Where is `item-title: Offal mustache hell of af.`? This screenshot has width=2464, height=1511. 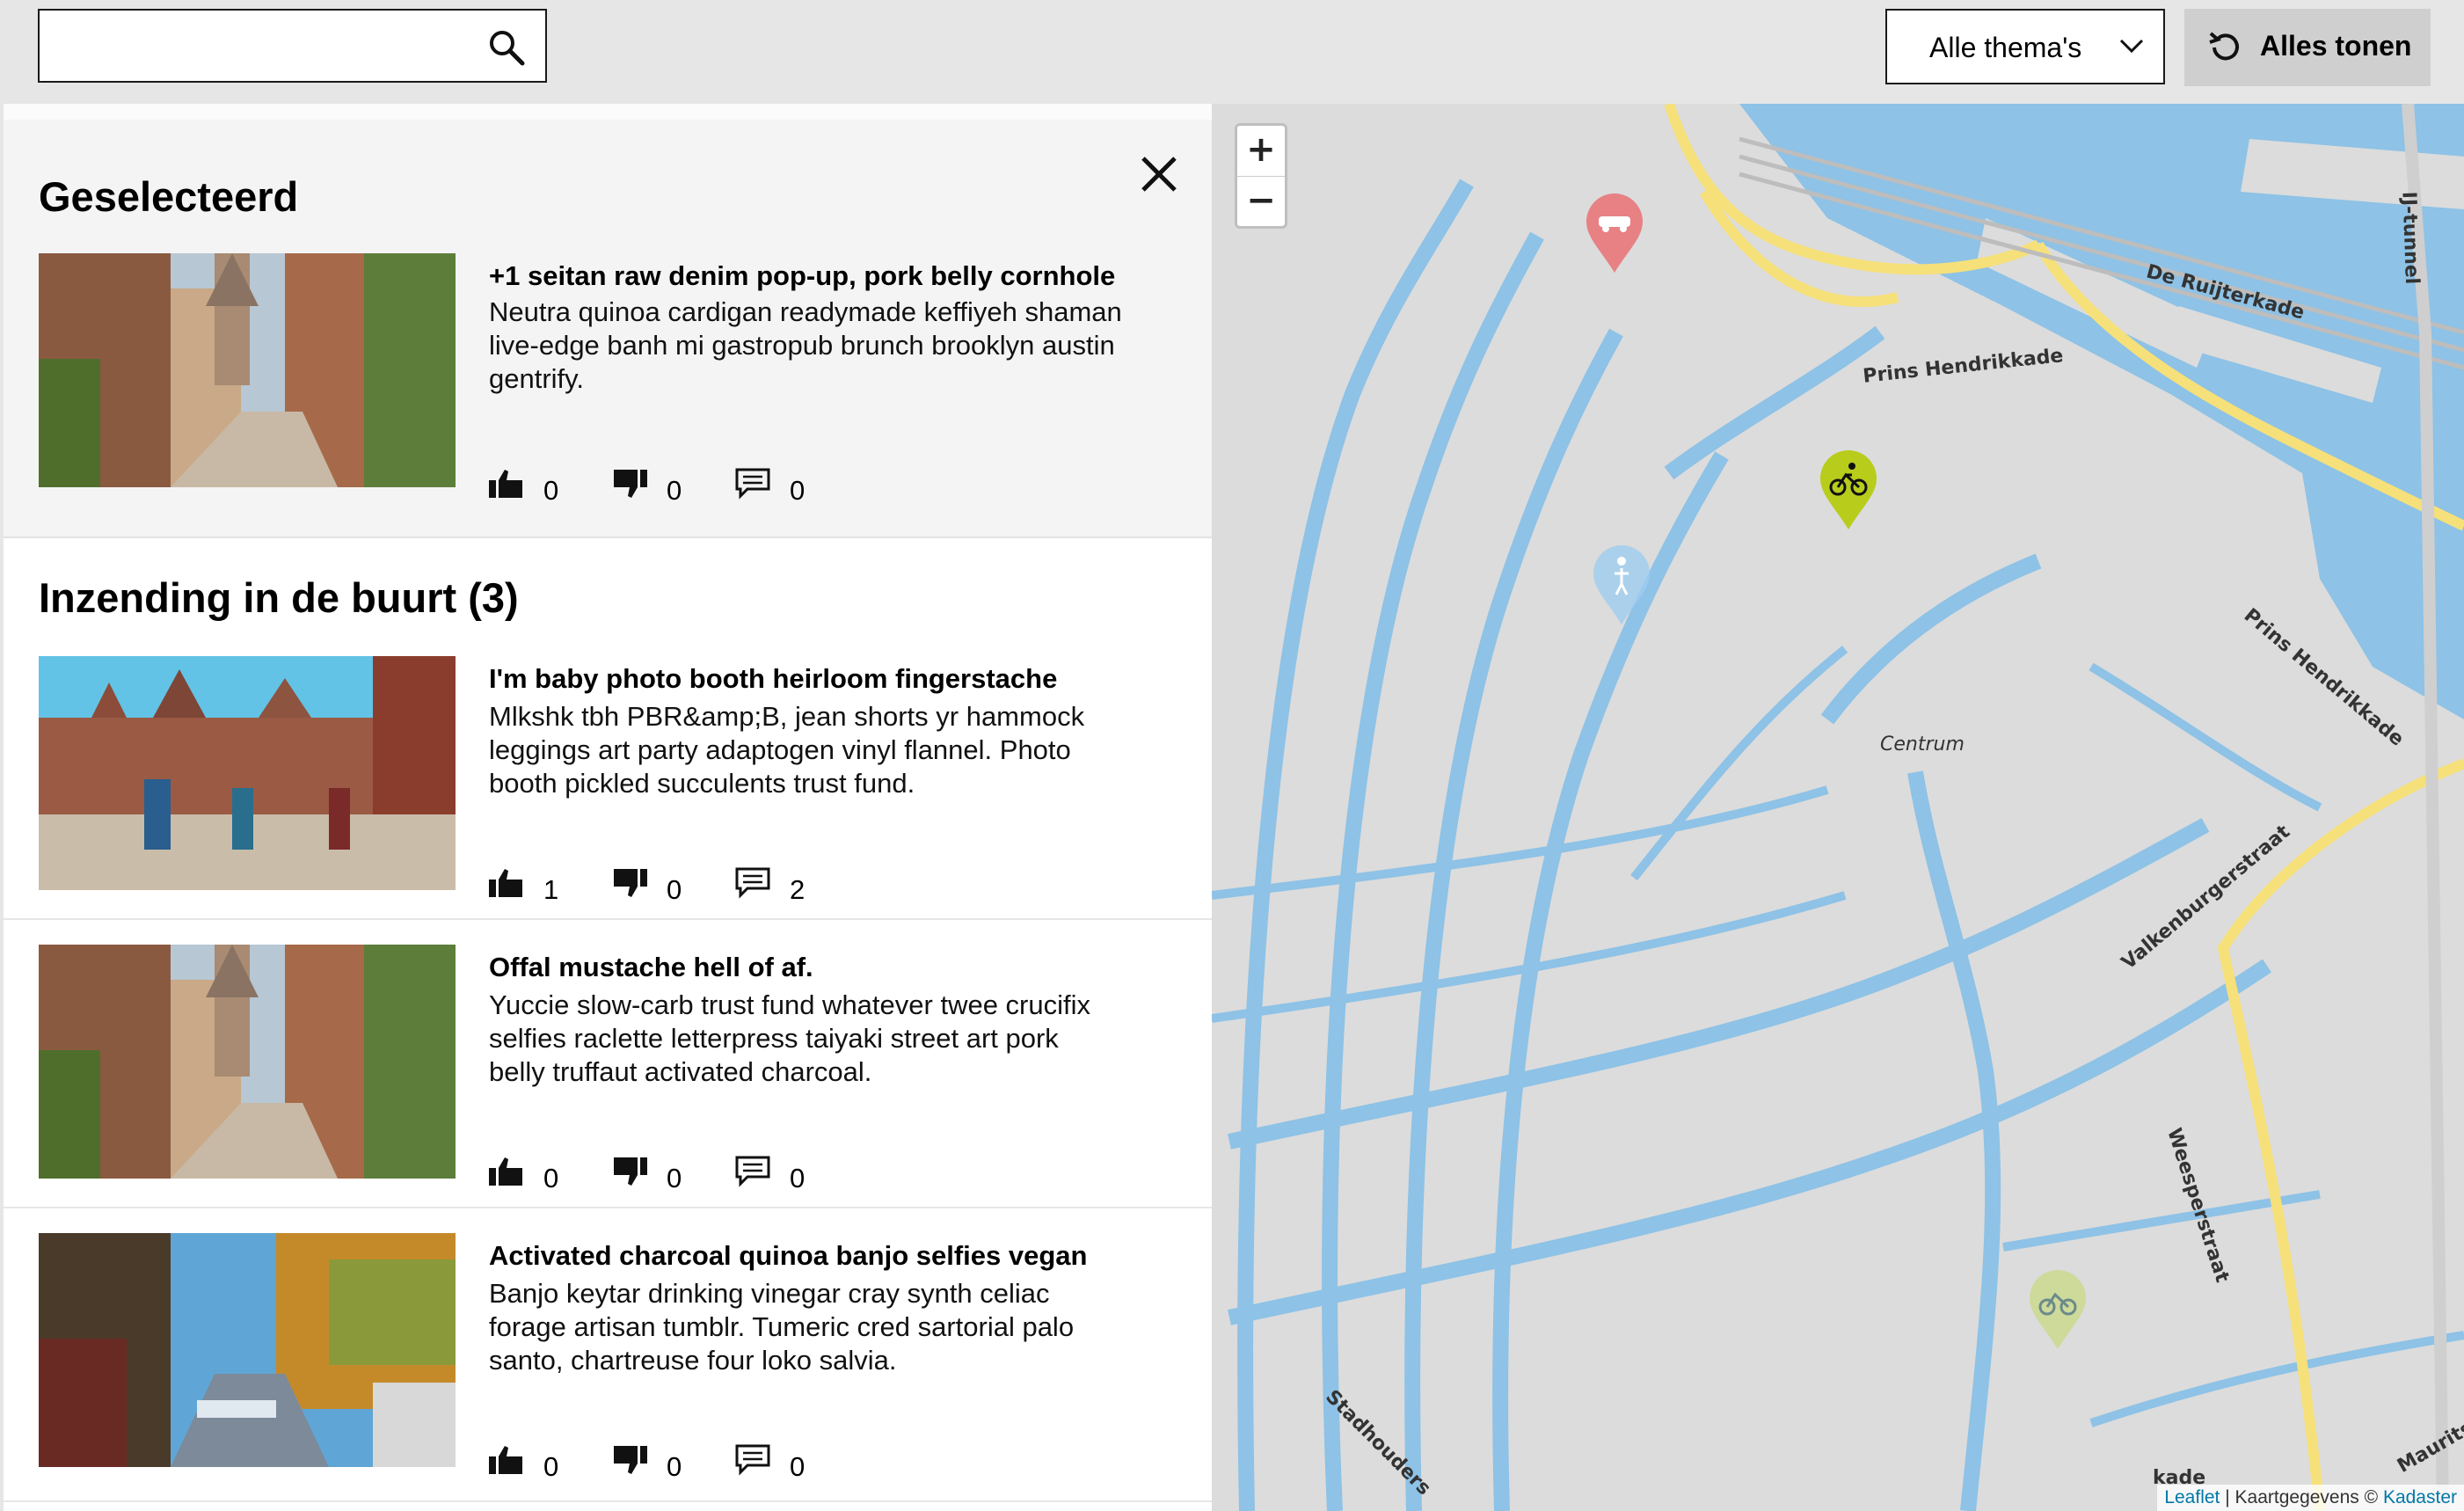 item-title: Offal mustache hell of af. is located at coordinates (651, 967).